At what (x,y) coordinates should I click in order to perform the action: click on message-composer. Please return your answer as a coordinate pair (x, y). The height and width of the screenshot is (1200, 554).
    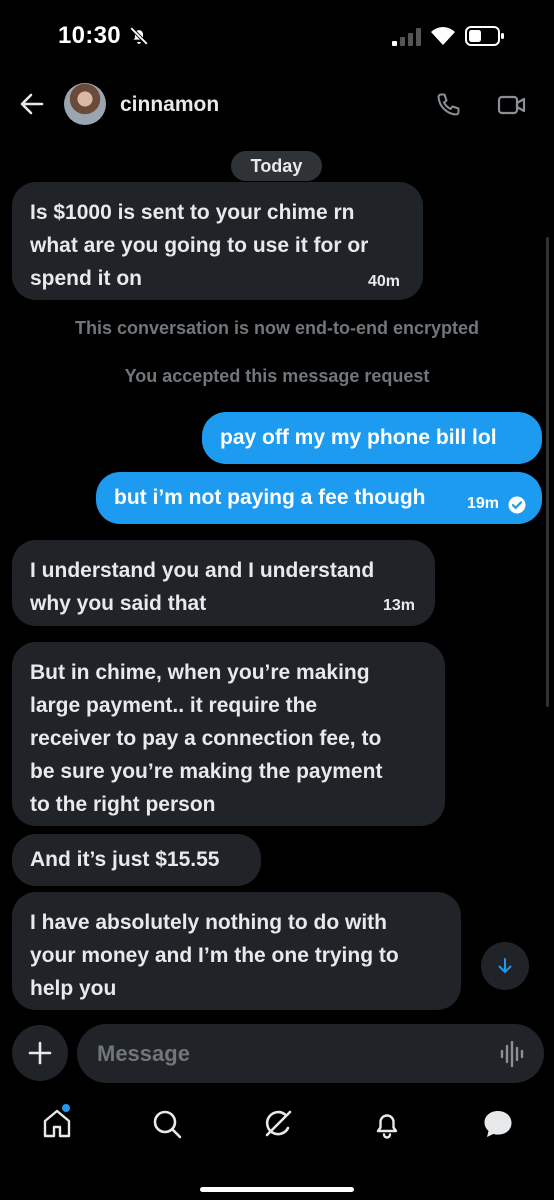
    Looking at the image, I should click on (310, 1053).